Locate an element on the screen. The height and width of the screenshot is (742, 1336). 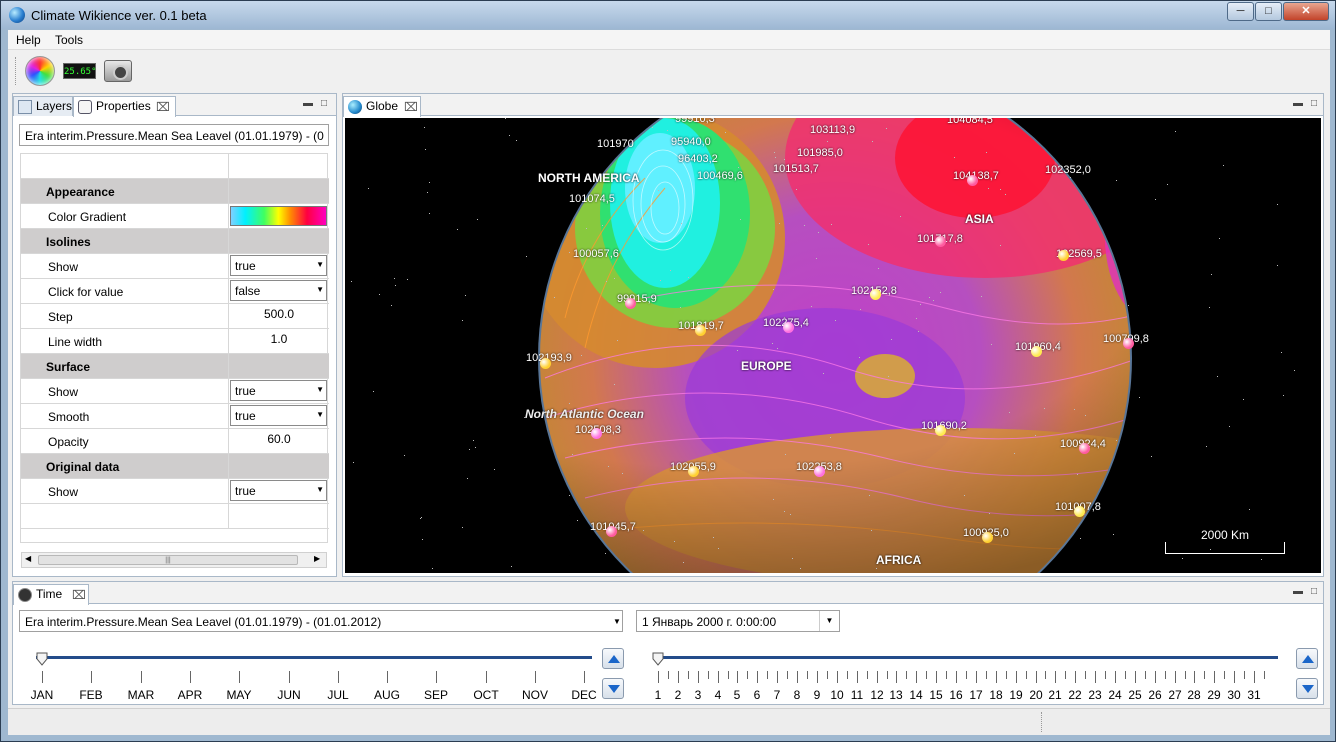
row-line-width: Line width 1.0 is located at coordinates (175, 341).